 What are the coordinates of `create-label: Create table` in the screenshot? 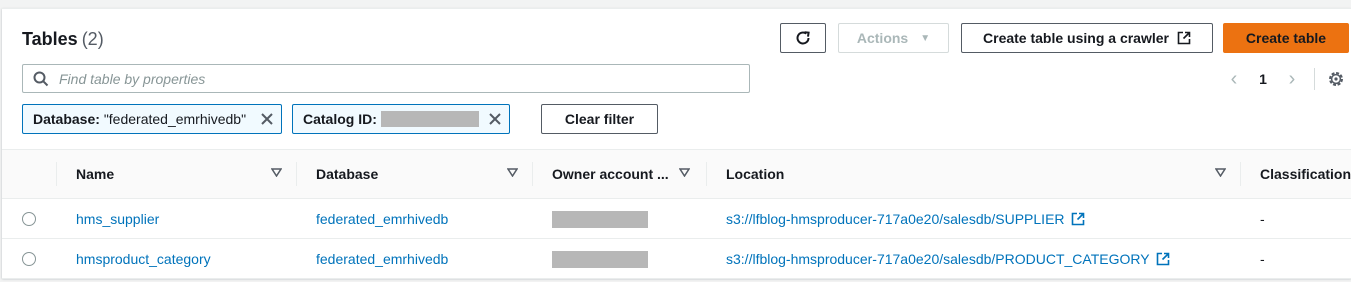 It's located at (1286, 38).